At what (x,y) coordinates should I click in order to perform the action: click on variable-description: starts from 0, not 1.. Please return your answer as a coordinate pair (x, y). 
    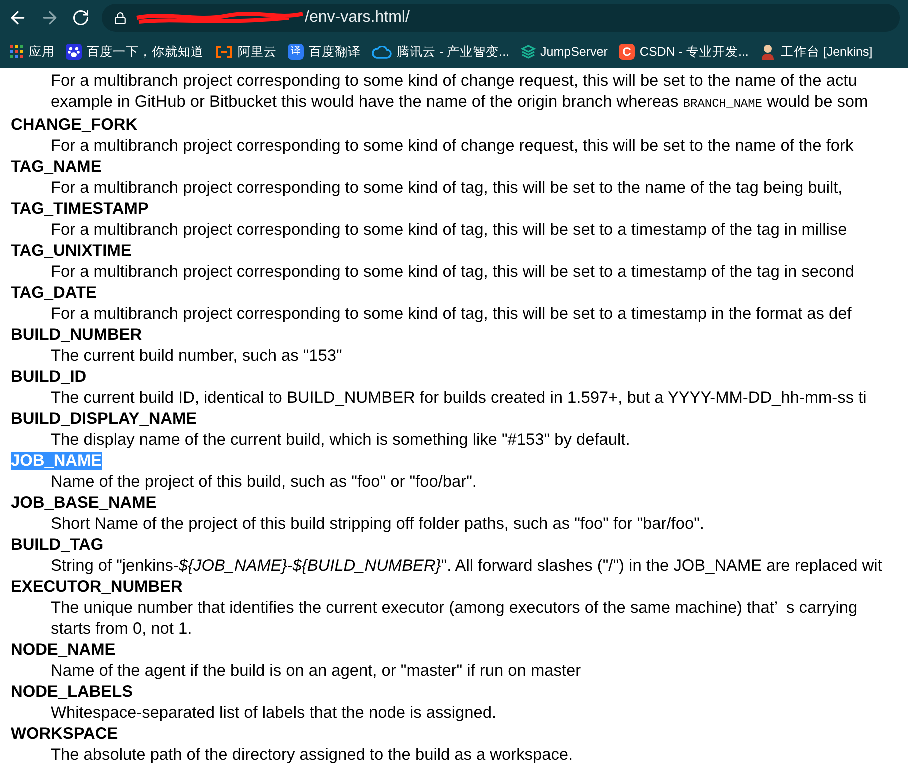
    Looking at the image, I should click on (121, 629).